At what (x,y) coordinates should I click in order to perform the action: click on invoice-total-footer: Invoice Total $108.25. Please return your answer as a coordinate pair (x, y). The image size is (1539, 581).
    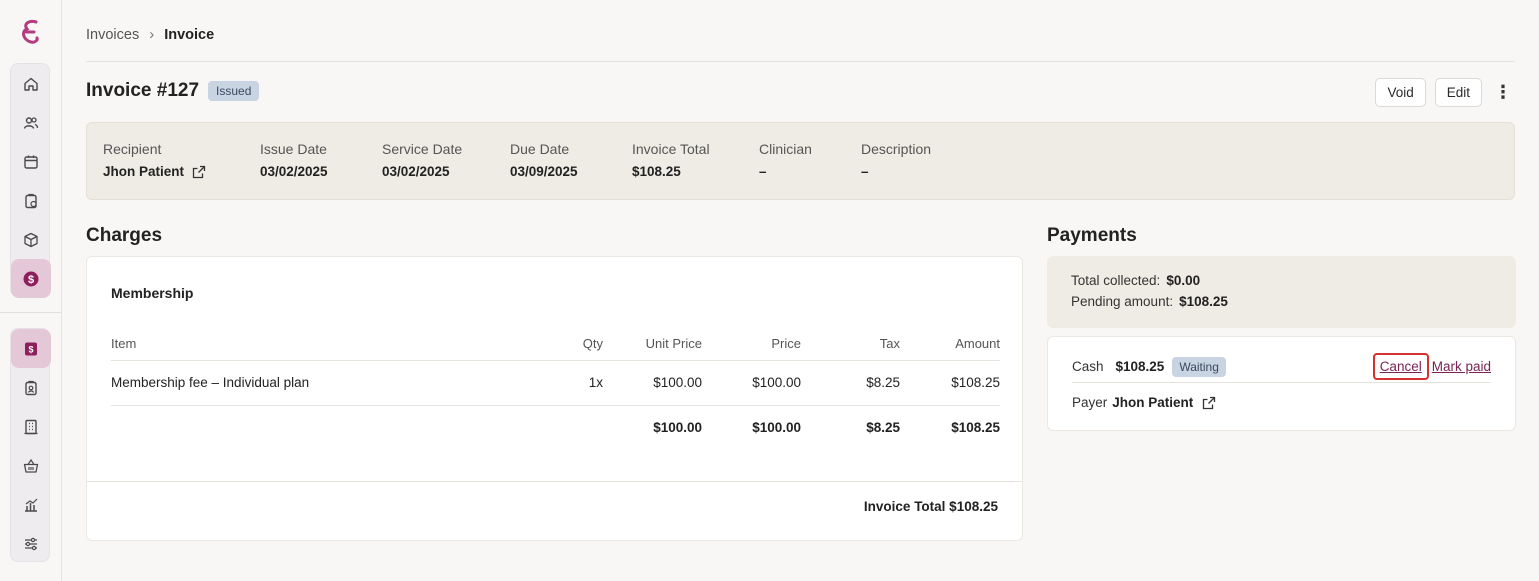
    Looking at the image, I should click on (930, 506).